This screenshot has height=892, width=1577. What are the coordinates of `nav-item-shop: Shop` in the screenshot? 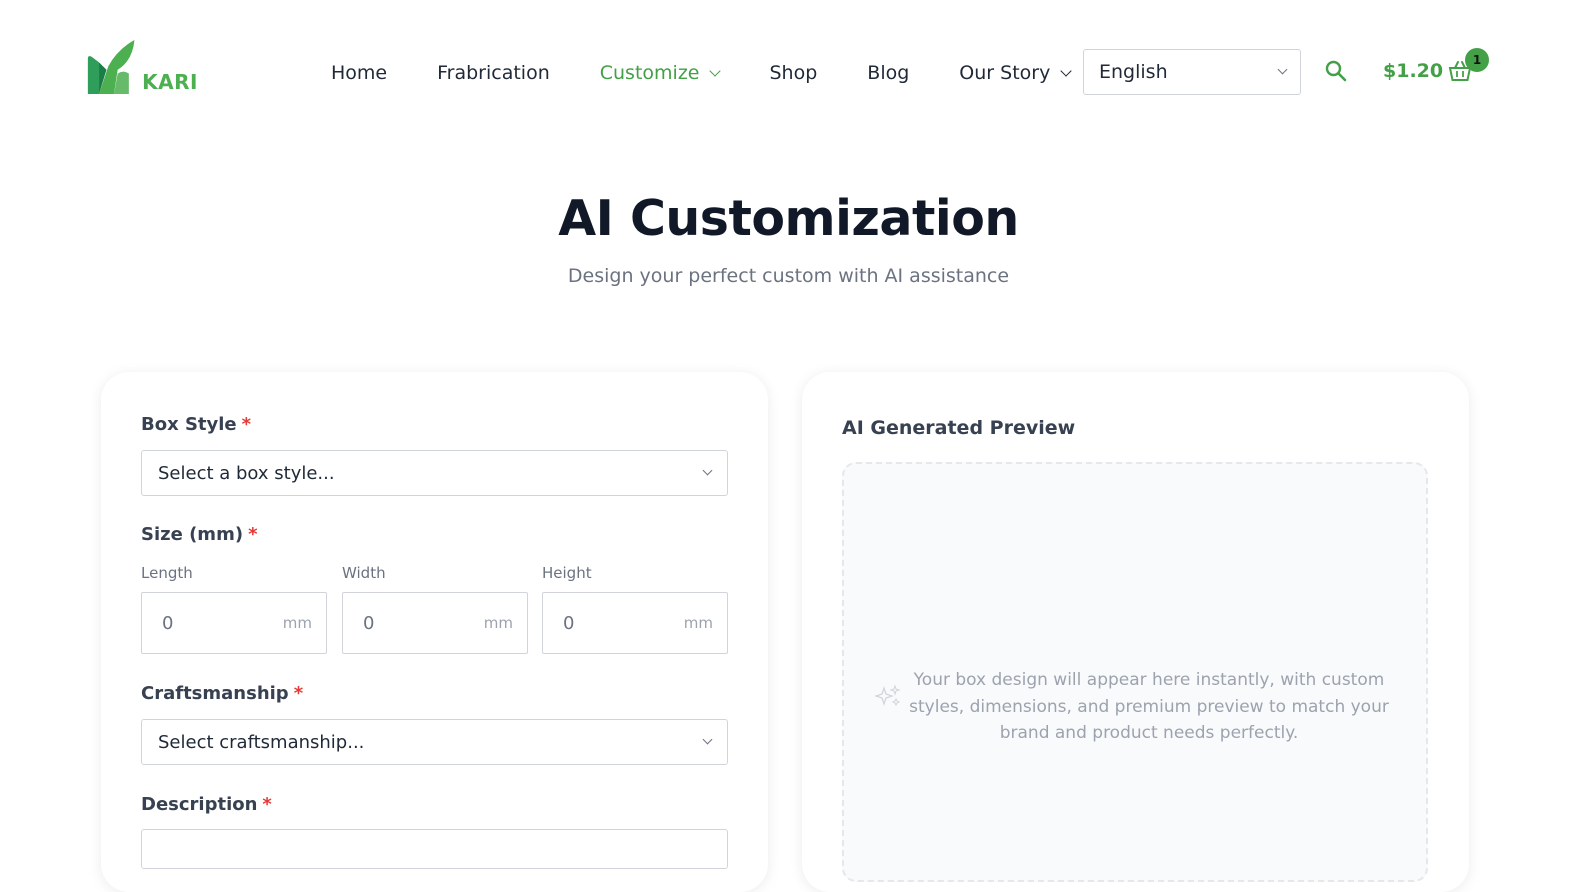 It's located at (793, 73).